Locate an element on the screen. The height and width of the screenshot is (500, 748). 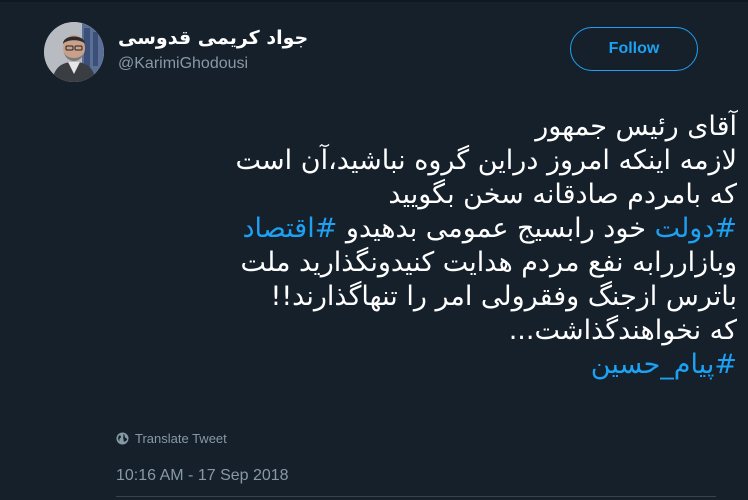
tweet-text-fragment: خود رابسیج عمومی بدهیدو is located at coordinates (496, 228).